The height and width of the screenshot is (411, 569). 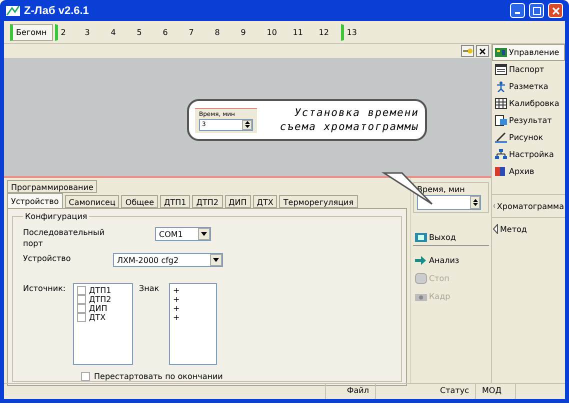 What do you see at coordinates (103, 308) in the screenshot?
I see `source-option: ДИП` at bounding box center [103, 308].